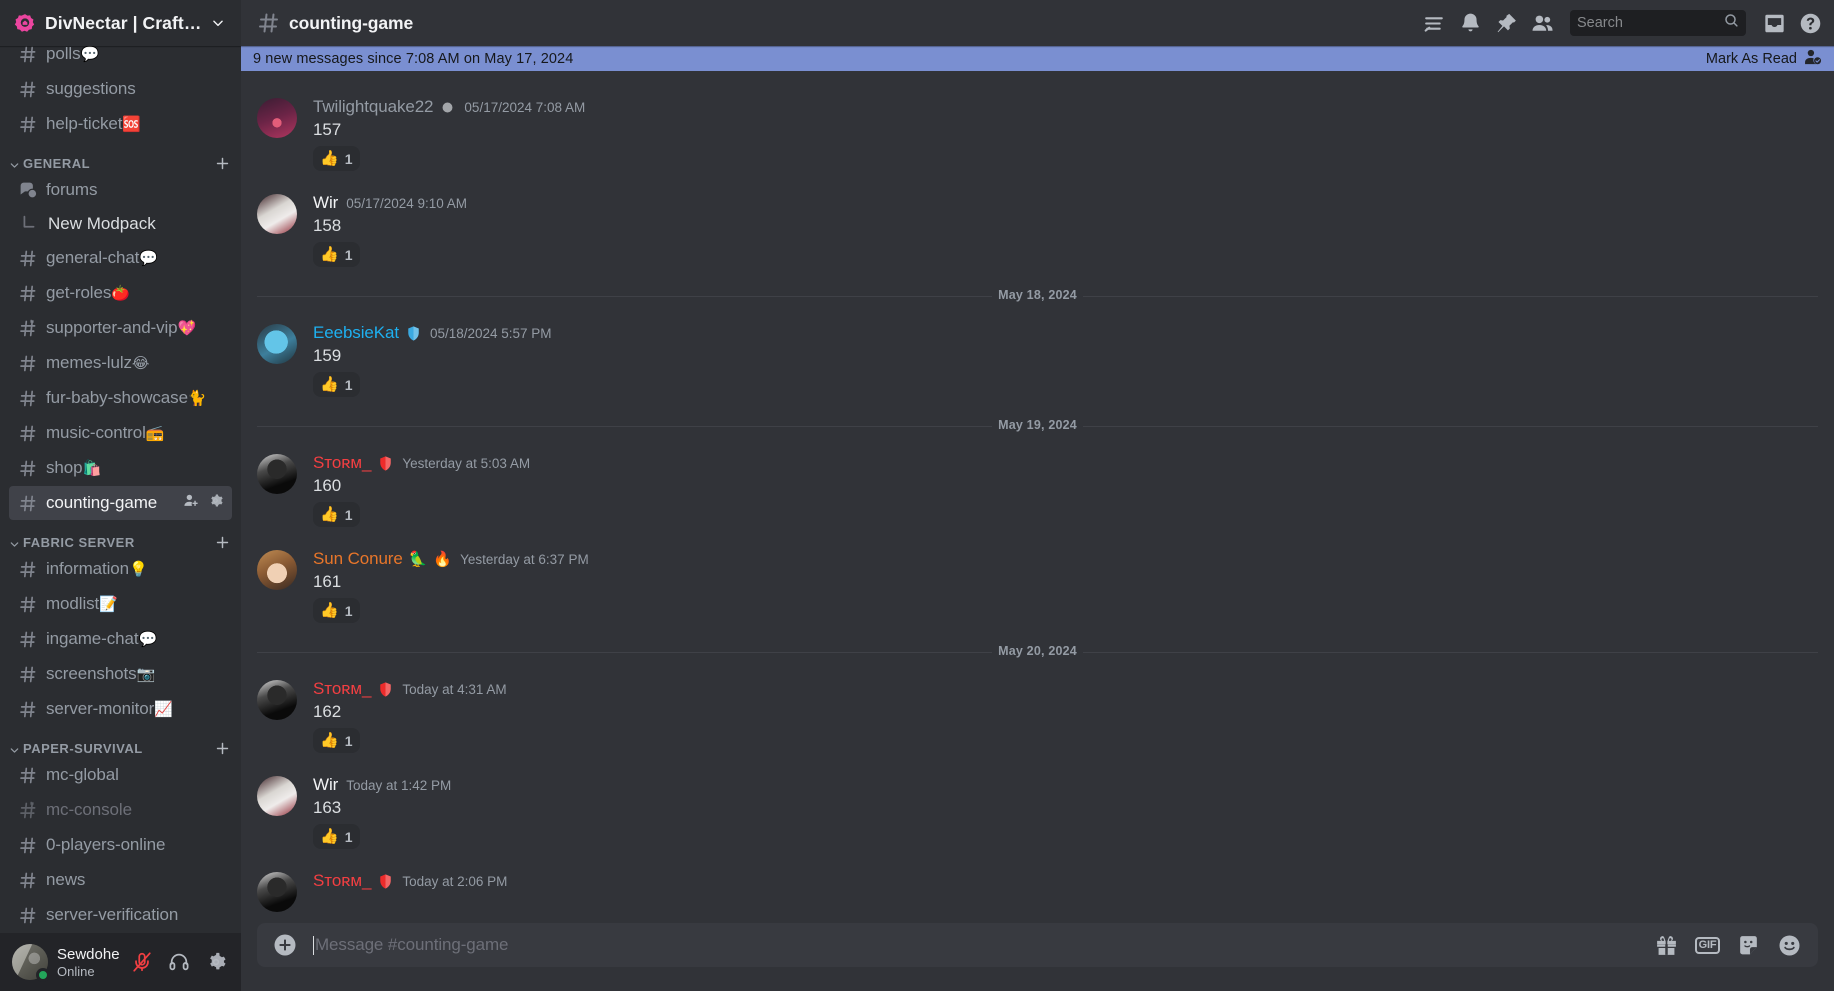 This screenshot has width=1834, height=991. I want to click on sidebar-item-fur-baby-showcase: fur-baby-showcase🐈, so click(120, 398).